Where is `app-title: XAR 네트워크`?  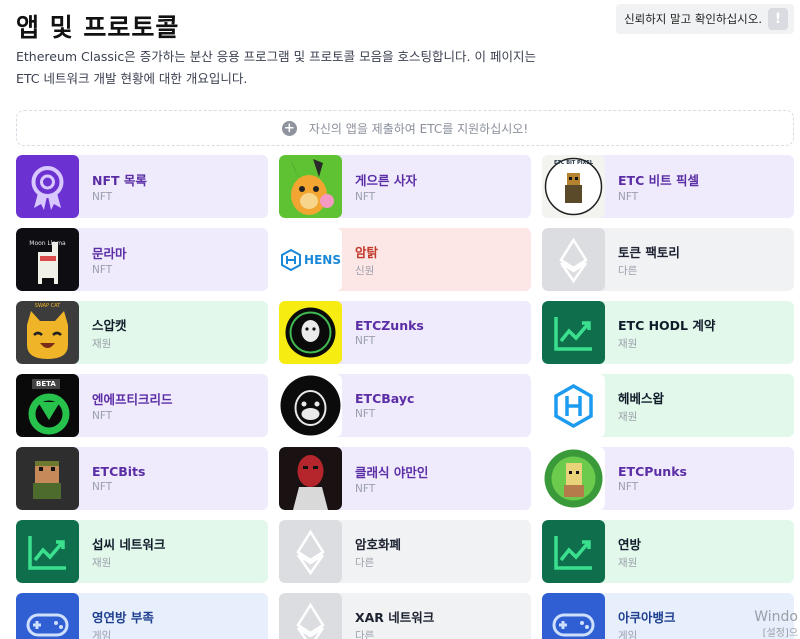
app-title: XAR 네트워크 is located at coordinates (395, 617).